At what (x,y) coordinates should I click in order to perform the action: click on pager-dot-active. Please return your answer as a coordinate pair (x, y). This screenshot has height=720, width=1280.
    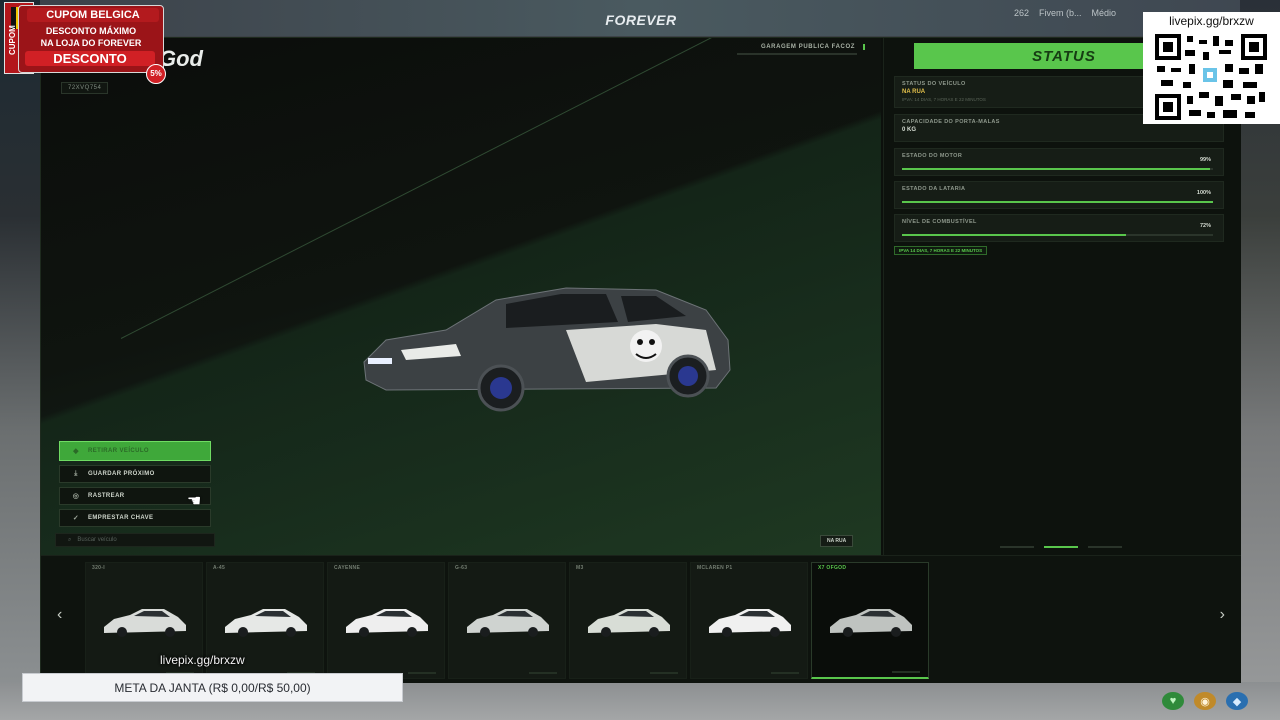
    Looking at the image, I should click on (1061, 547).